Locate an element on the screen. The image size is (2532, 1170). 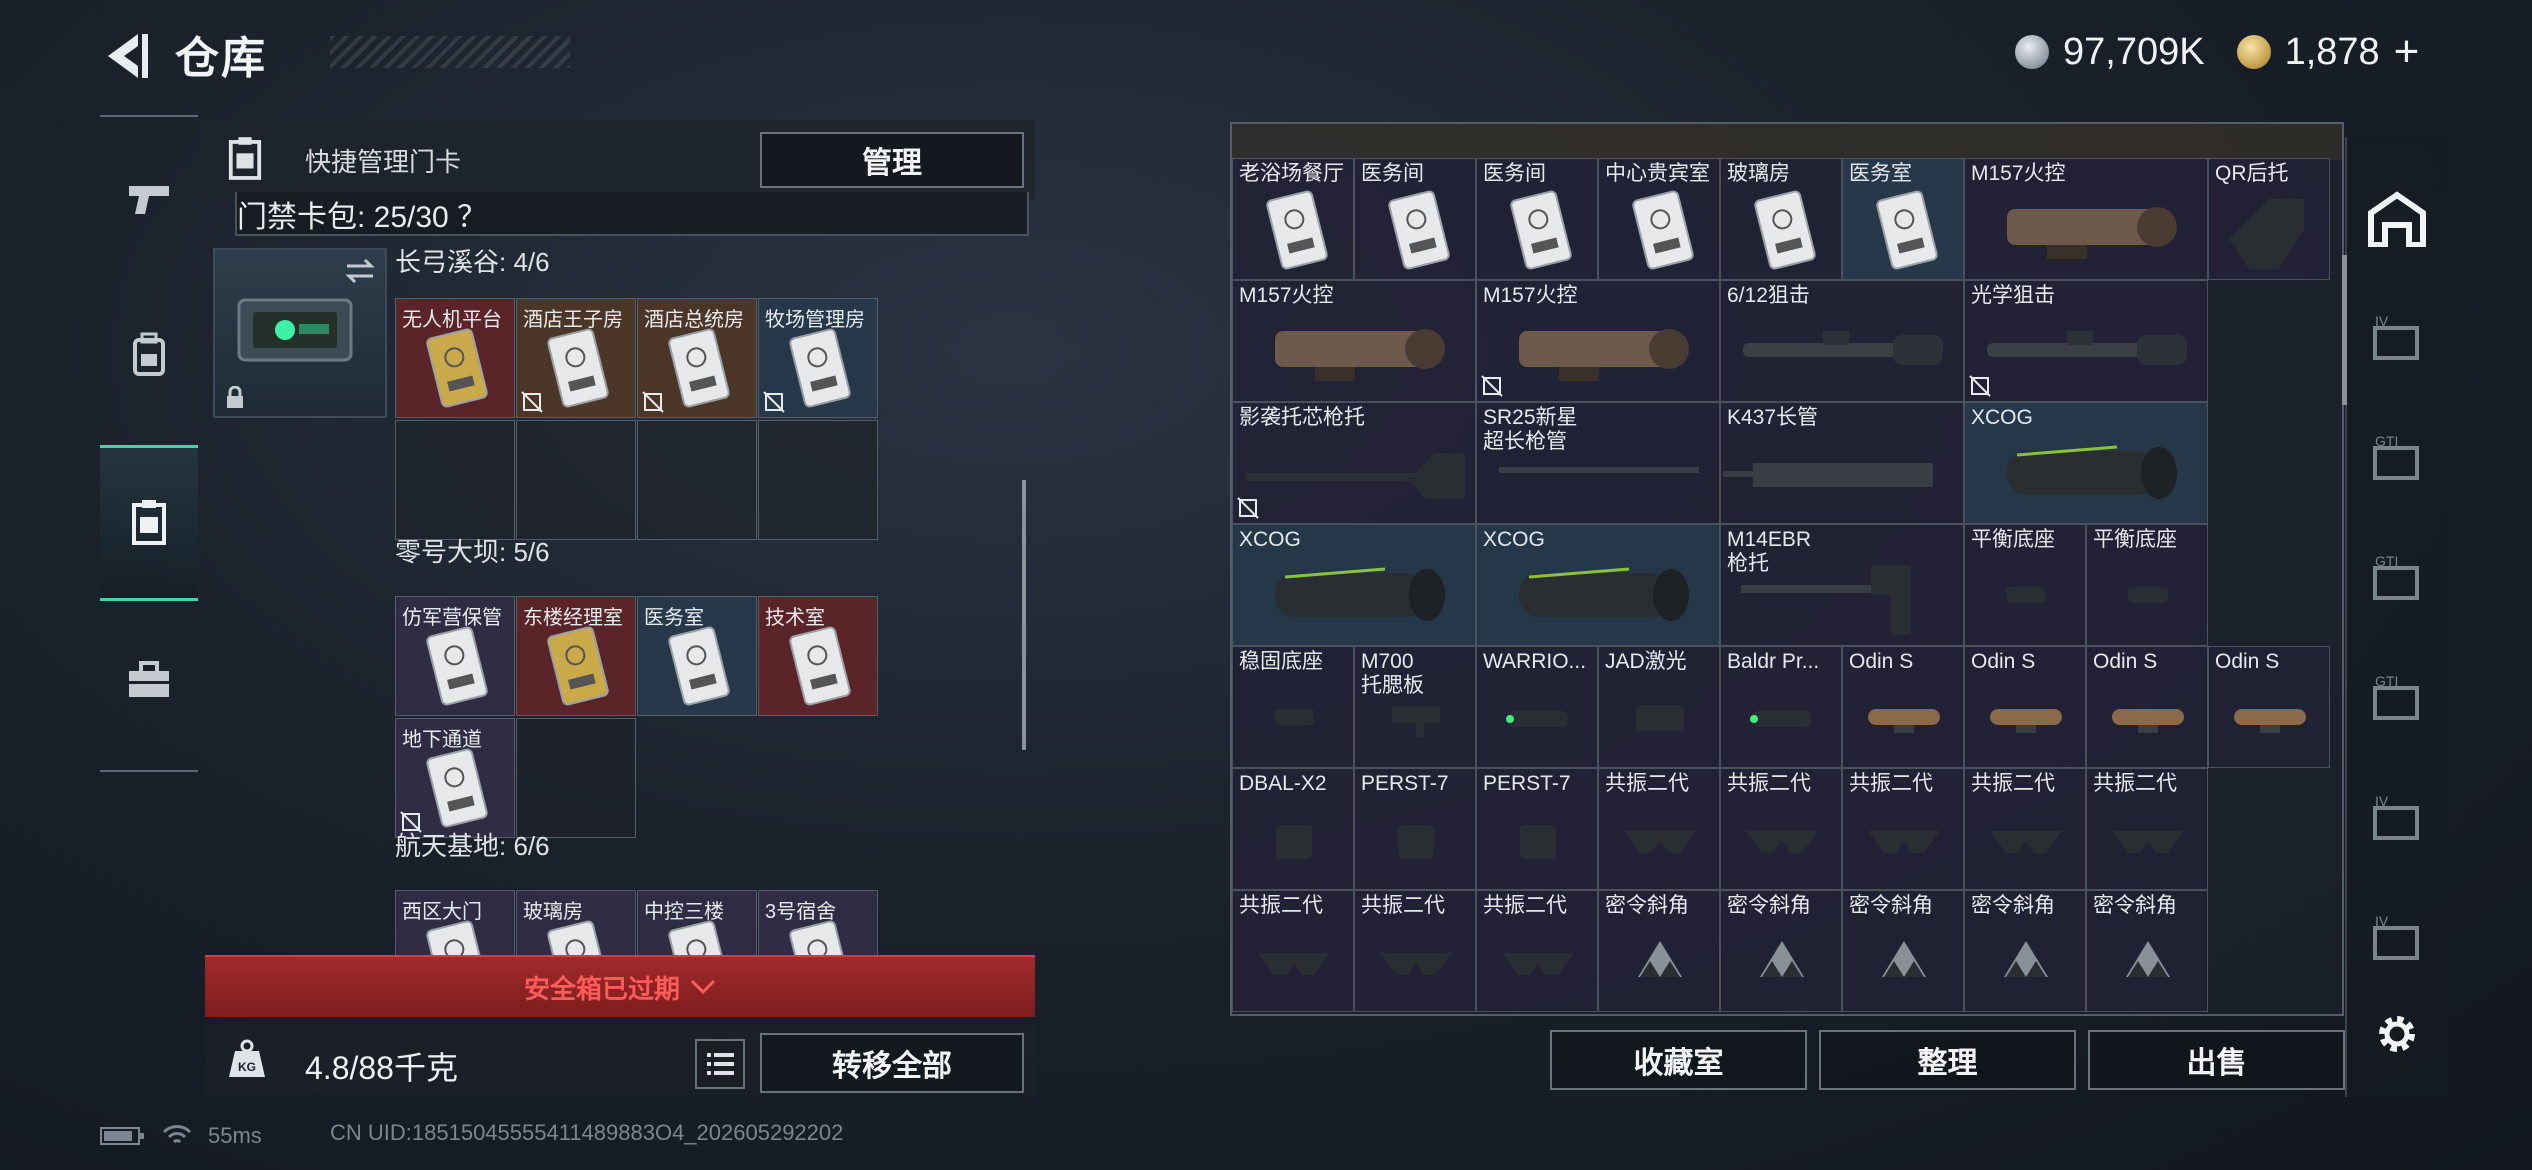
swap-icon is located at coordinates (360, 271).